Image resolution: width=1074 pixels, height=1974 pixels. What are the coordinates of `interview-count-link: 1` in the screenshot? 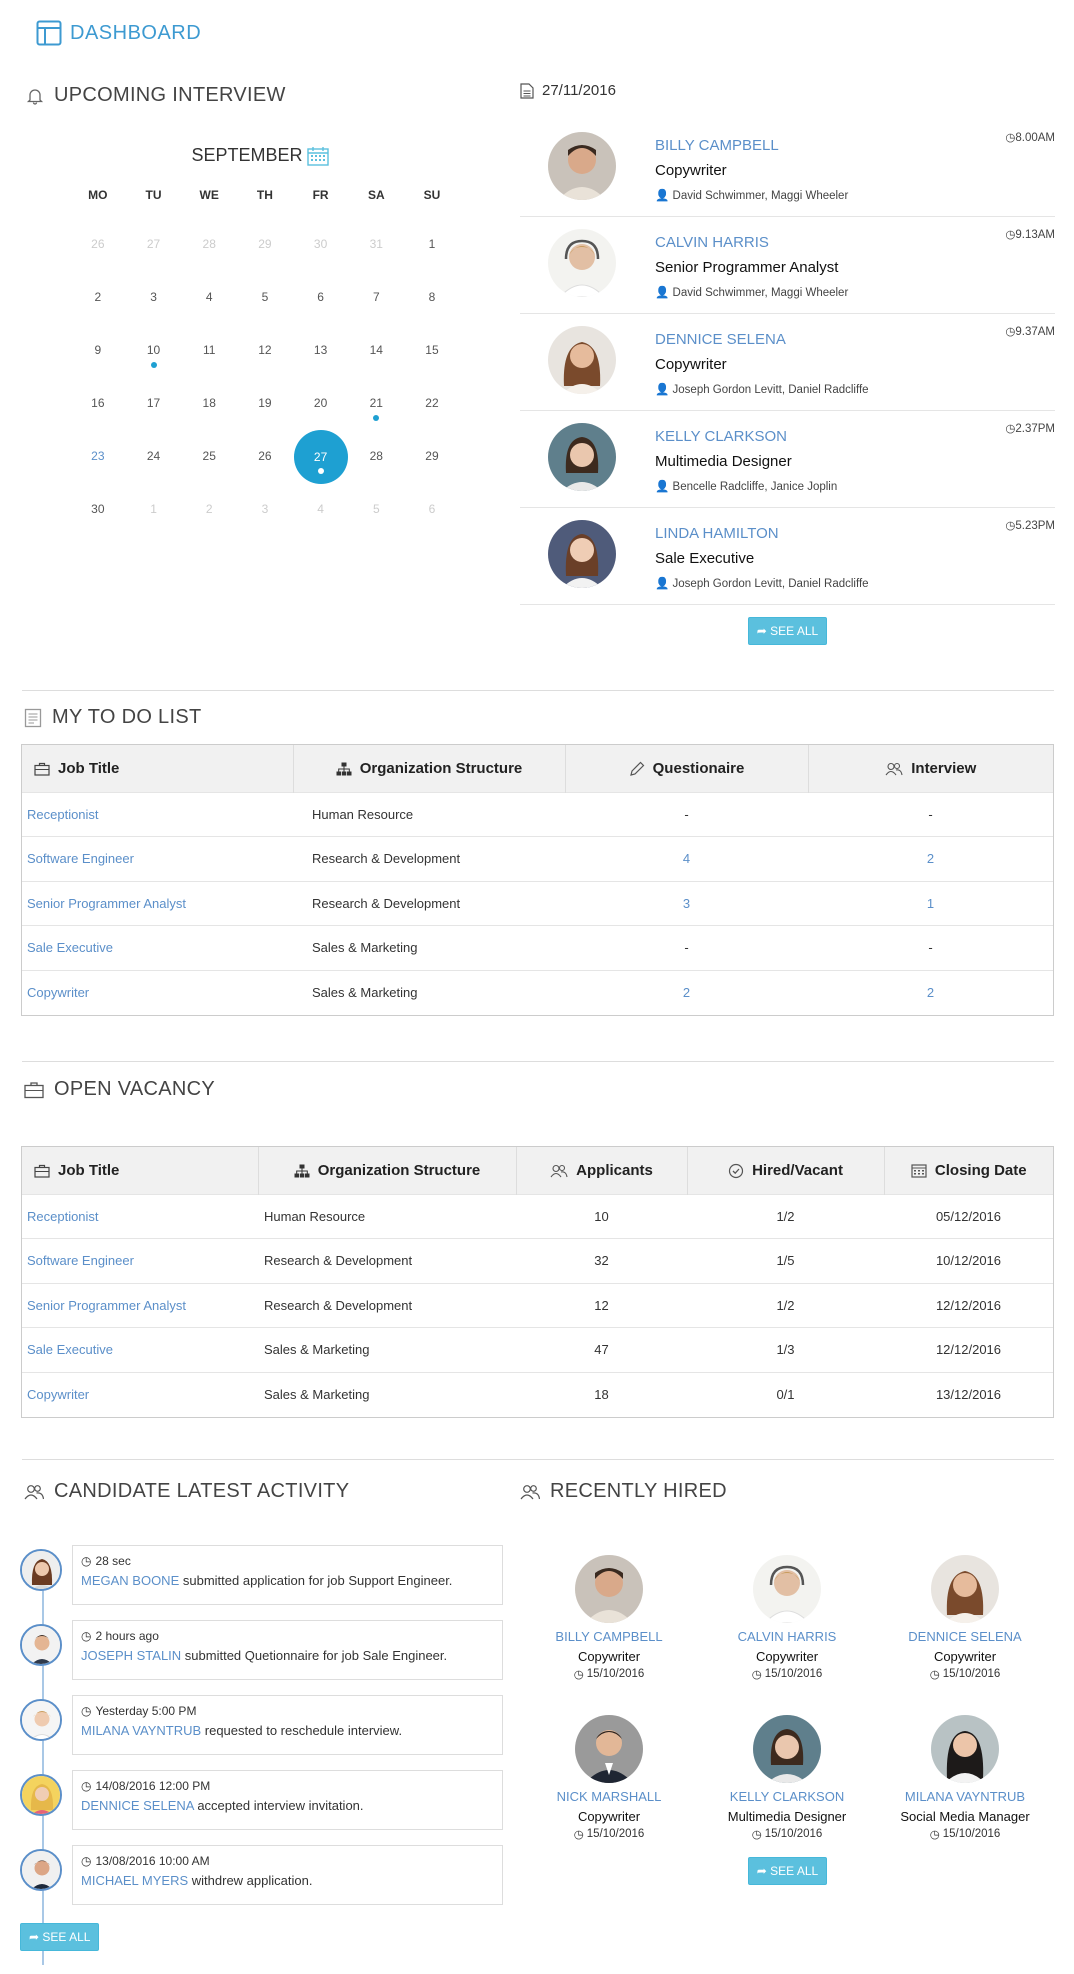 It's located at (930, 903).